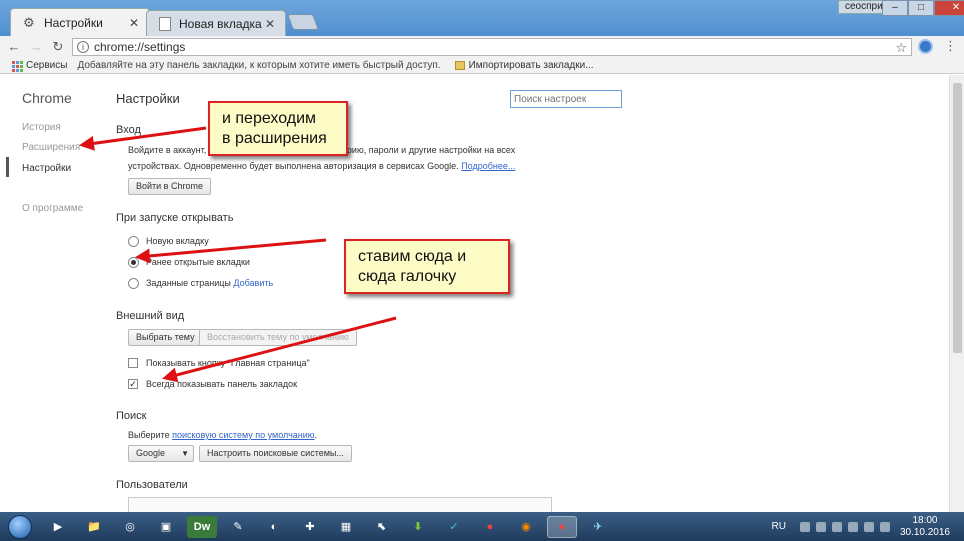 The image size is (964, 541). Describe the element at coordinates (133, 283) in the screenshot. I see `startup-radio-pages` at that location.